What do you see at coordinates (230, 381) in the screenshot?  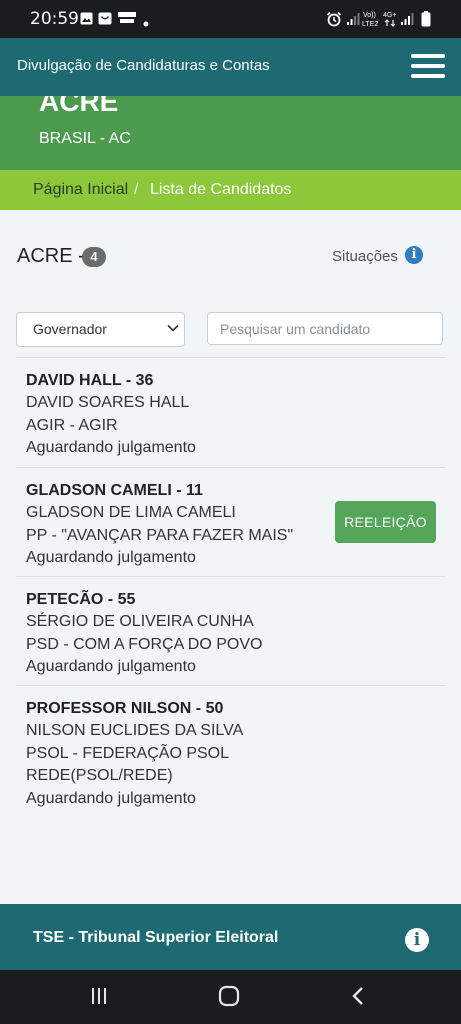 I see `candidate-name: DAVID HALL - 36` at bounding box center [230, 381].